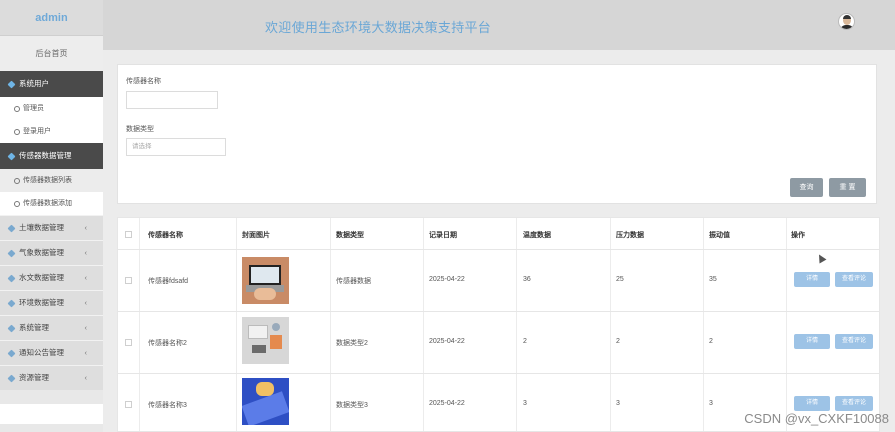  What do you see at coordinates (259, 349) in the screenshot?
I see `device-shape` at bounding box center [259, 349].